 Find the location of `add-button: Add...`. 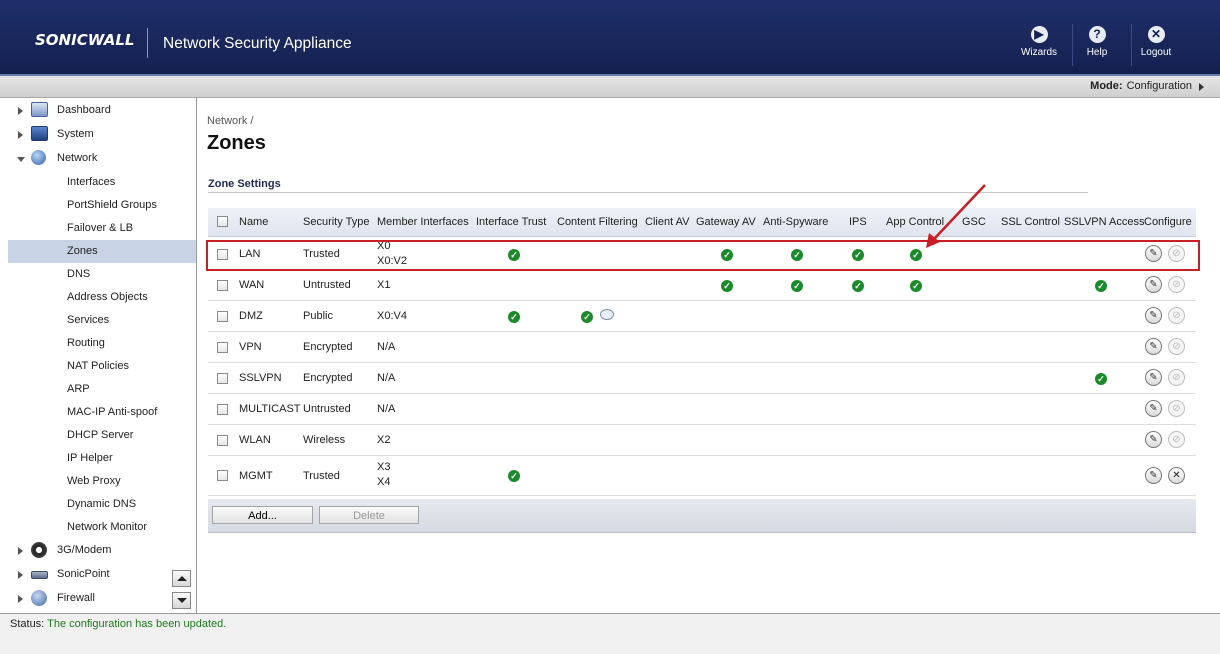

add-button: Add... is located at coordinates (262, 515).